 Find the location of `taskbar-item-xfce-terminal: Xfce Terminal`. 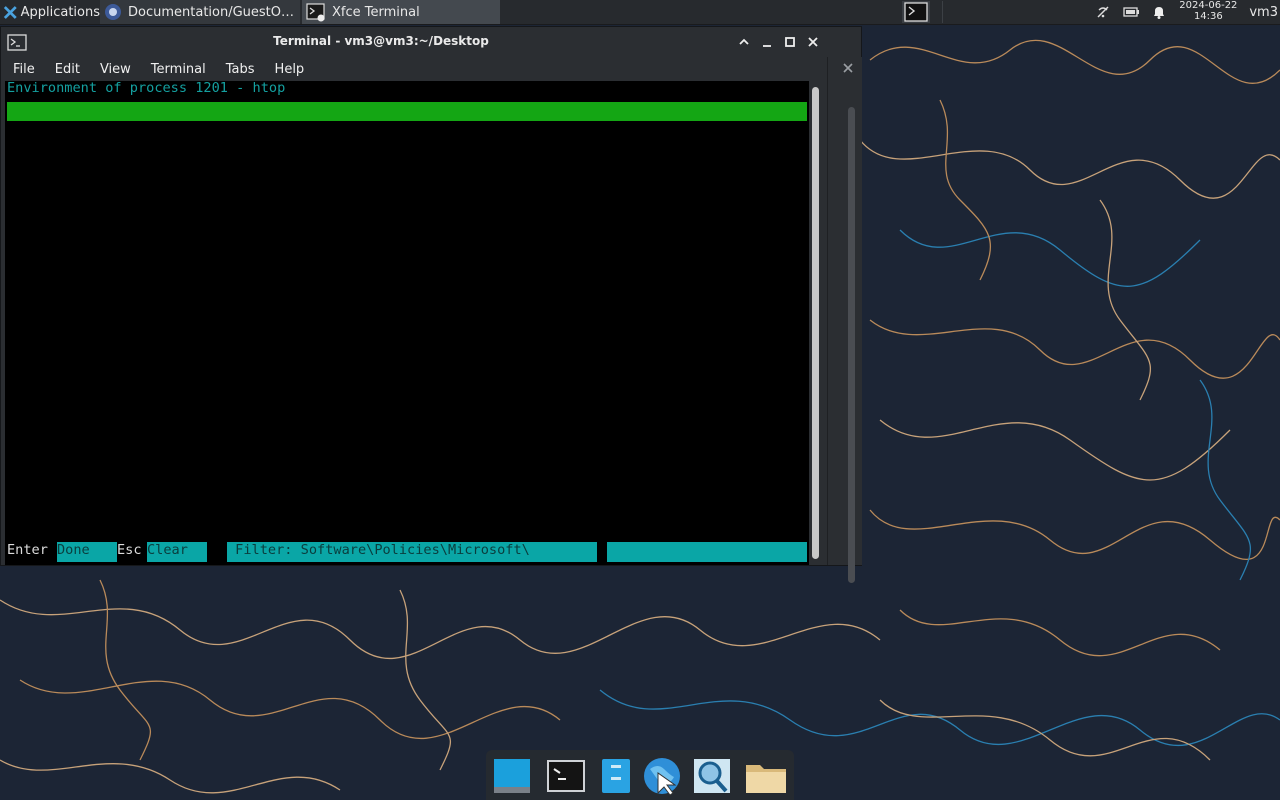

taskbar-item-xfce-terminal: Xfce Terminal is located at coordinates (401, 12).